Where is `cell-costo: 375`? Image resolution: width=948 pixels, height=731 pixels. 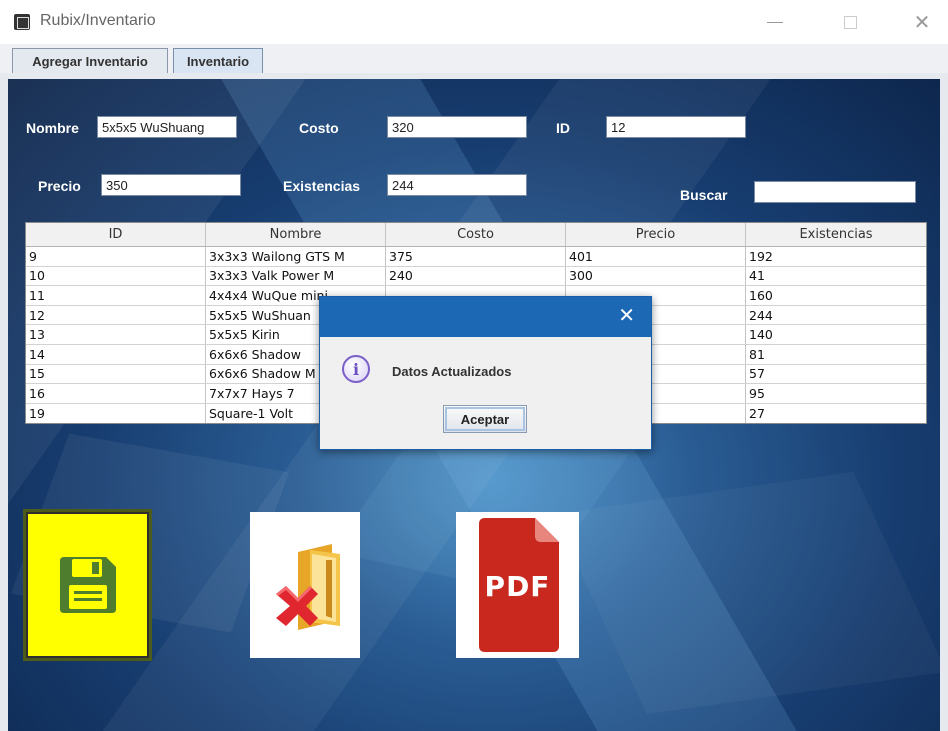 cell-costo: 375 is located at coordinates (476, 256).